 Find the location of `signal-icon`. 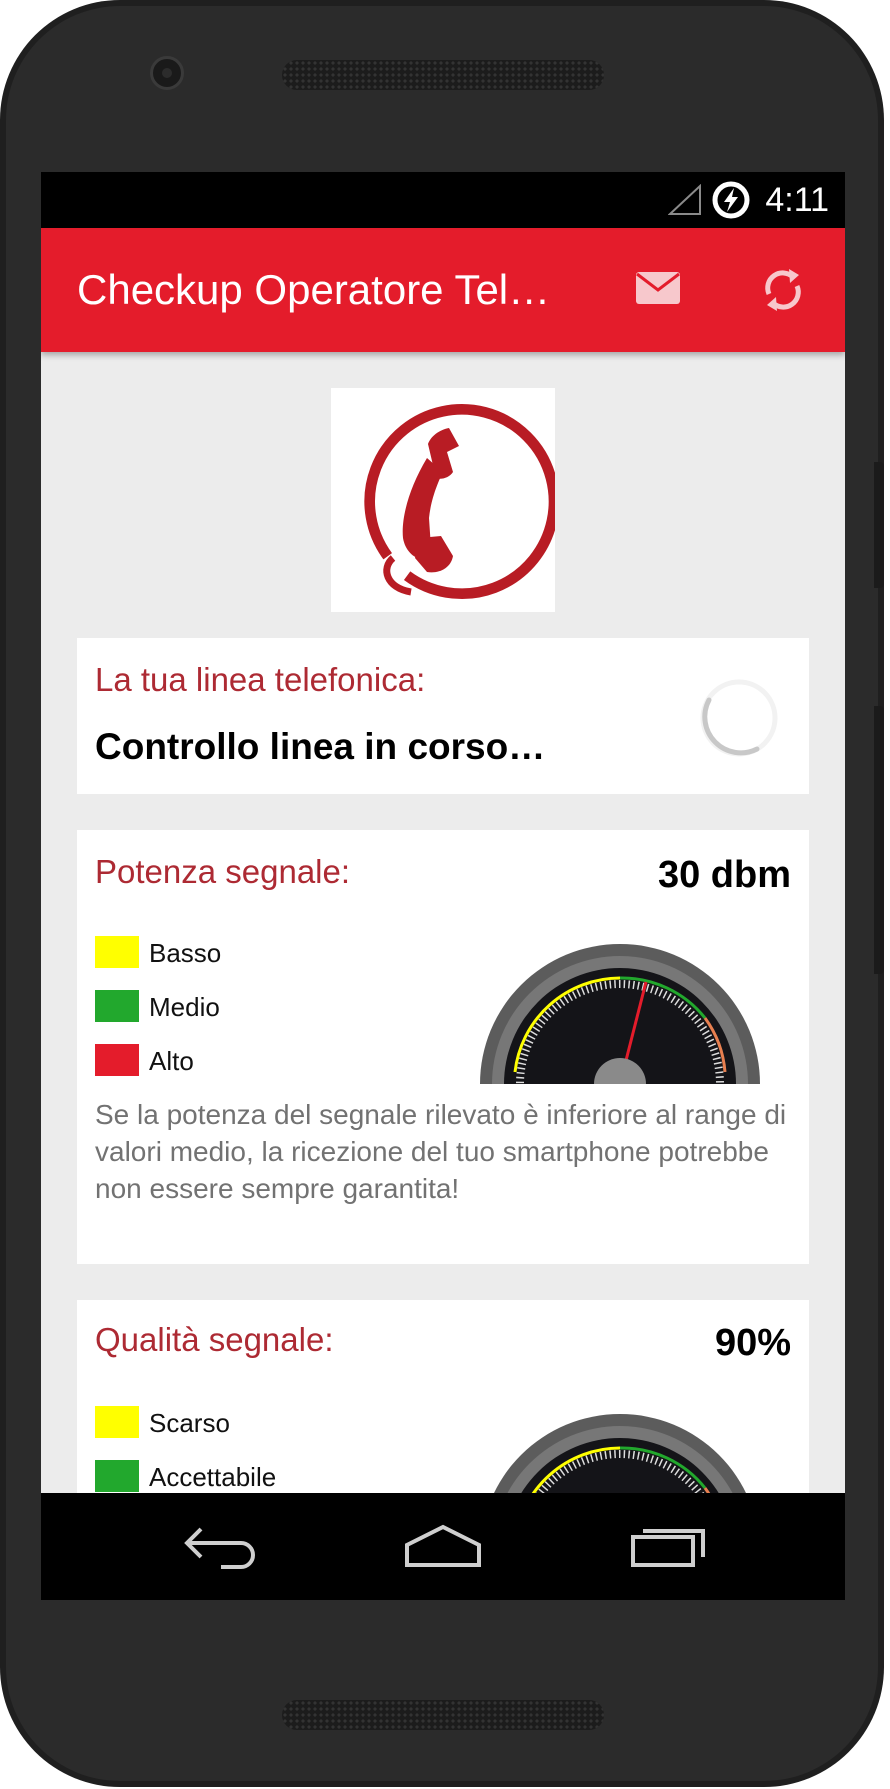

signal-icon is located at coordinates (684, 199).